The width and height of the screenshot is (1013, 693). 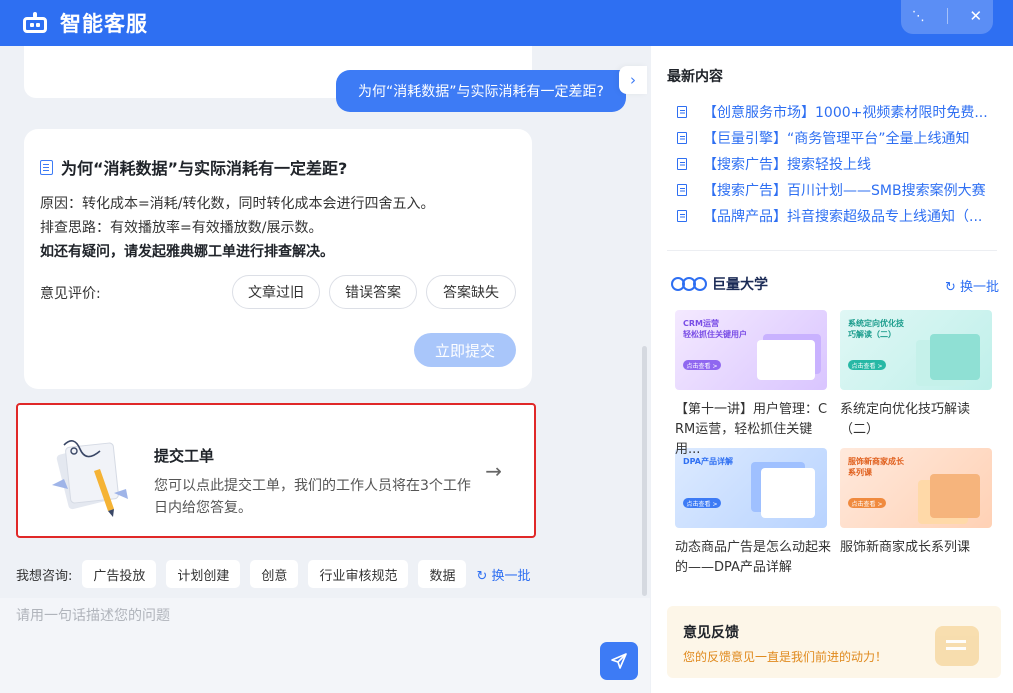 What do you see at coordinates (644, 471) in the screenshot?
I see `chat-scrollbar` at bounding box center [644, 471].